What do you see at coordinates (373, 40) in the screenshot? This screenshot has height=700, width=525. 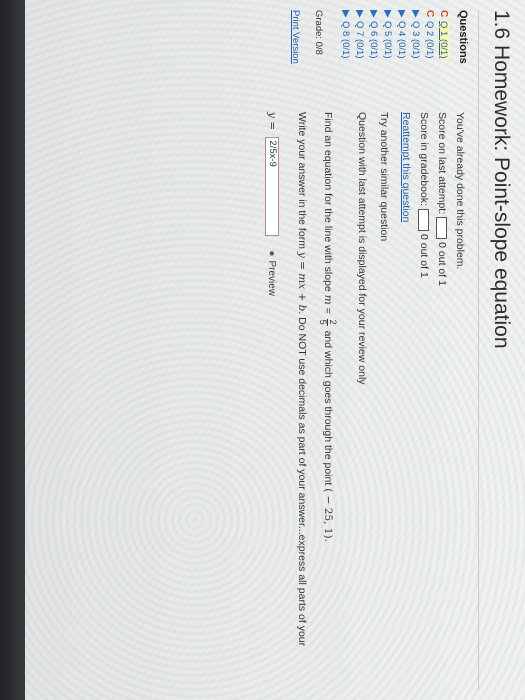 I see `sidebar-item-label: Q 6 (0/1)` at bounding box center [373, 40].